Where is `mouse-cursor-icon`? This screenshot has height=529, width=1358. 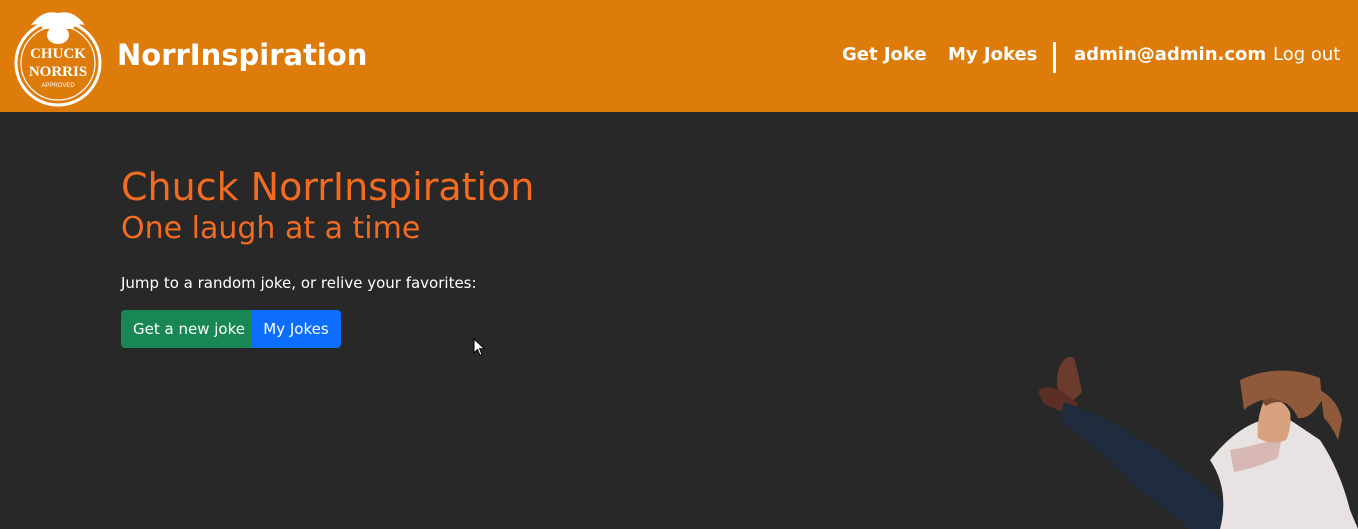
mouse-cursor-icon is located at coordinates (479, 347).